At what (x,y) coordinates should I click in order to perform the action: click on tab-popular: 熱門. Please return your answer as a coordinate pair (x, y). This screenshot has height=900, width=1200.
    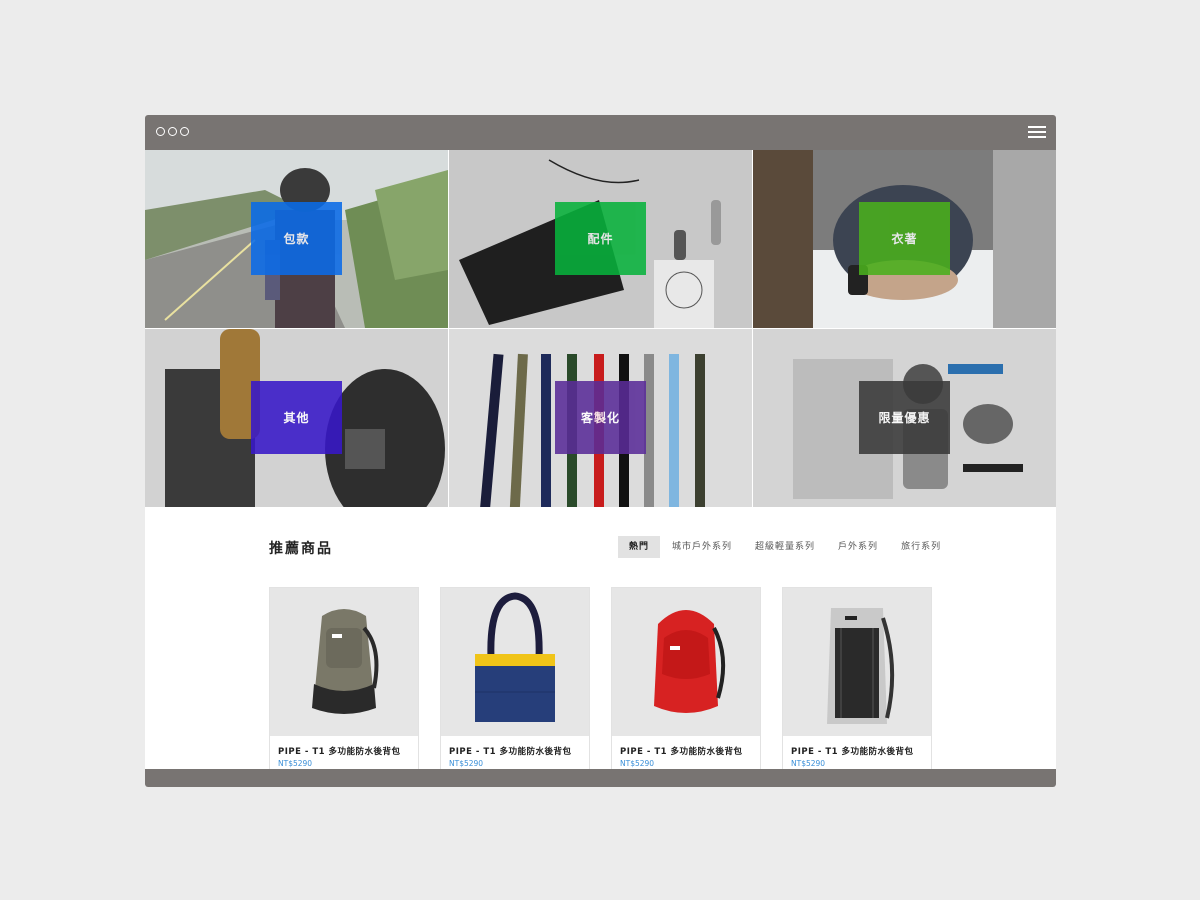
    Looking at the image, I should click on (639, 547).